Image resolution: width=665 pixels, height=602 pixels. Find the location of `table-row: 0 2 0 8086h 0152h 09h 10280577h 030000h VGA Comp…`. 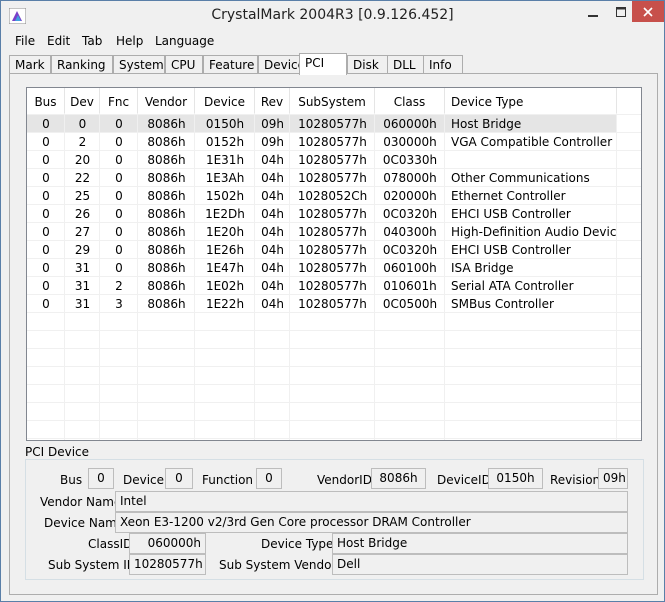

table-row: 0 2 0 8086h 0152h 09h 10280577h 030000h VGA Comp… is located at coordinates (322, 142).